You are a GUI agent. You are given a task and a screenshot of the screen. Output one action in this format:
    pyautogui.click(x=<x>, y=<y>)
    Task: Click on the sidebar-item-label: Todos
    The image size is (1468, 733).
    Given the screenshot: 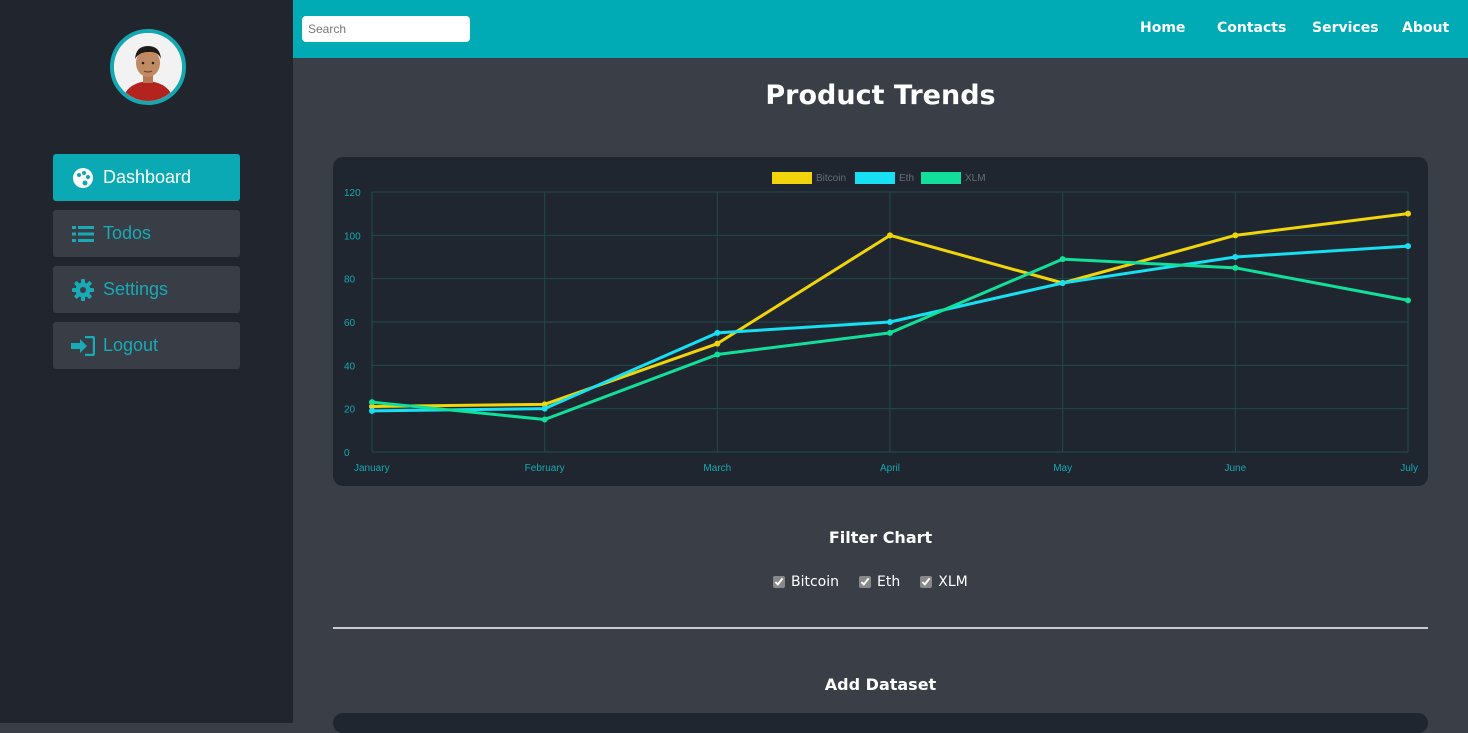 What is the action you would take?
    pyautogui.click(x=127, y=233)
    